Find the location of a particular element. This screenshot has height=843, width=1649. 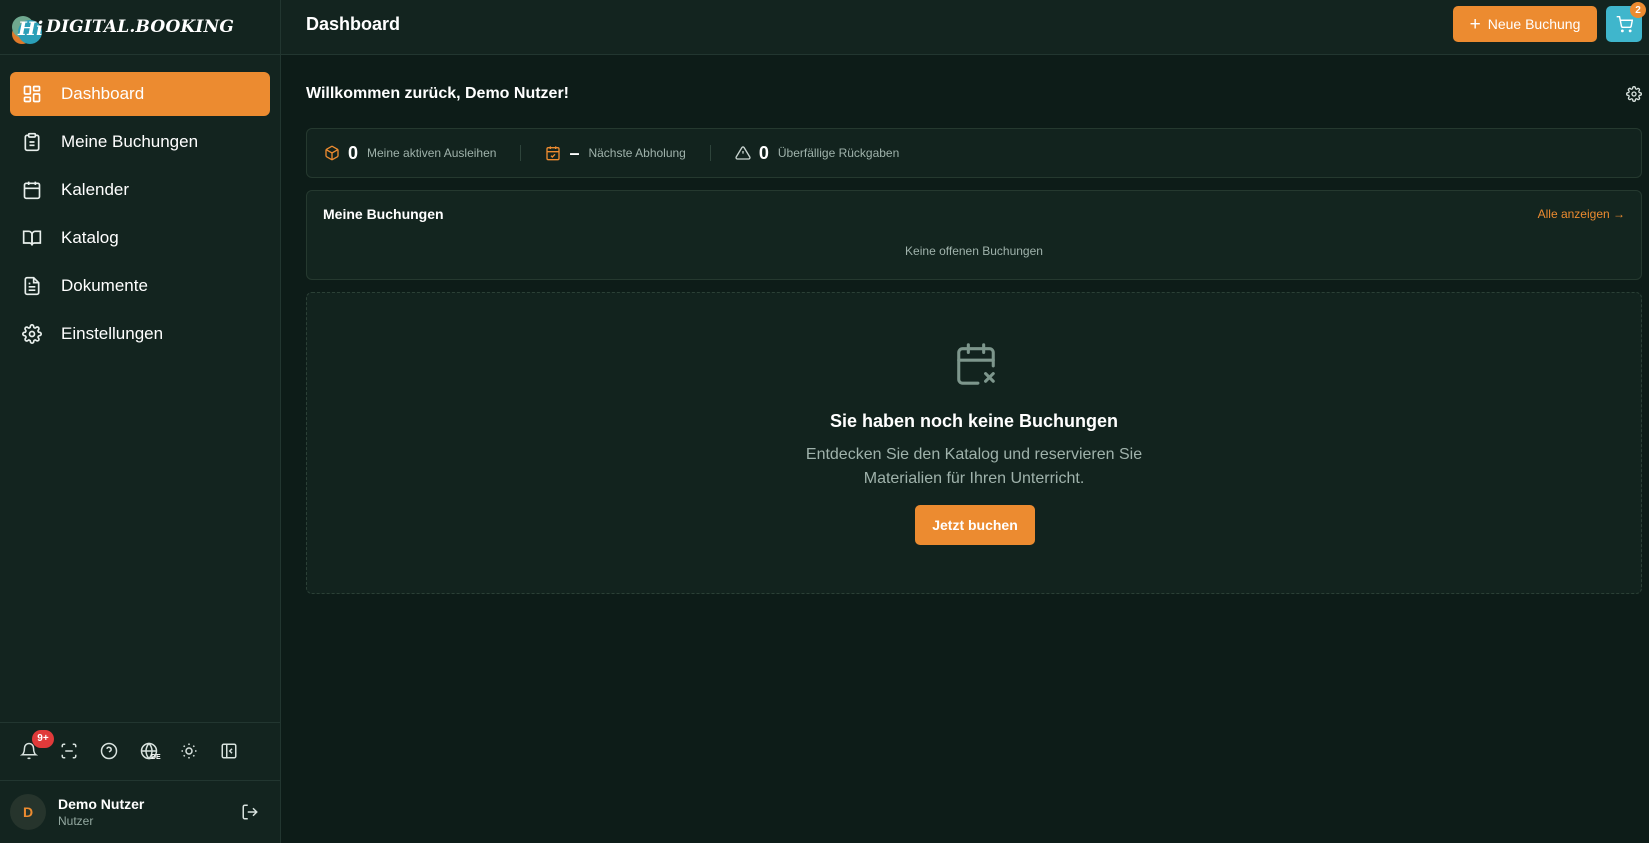

cart-button: 2 is located at coordinates (1626, 22).